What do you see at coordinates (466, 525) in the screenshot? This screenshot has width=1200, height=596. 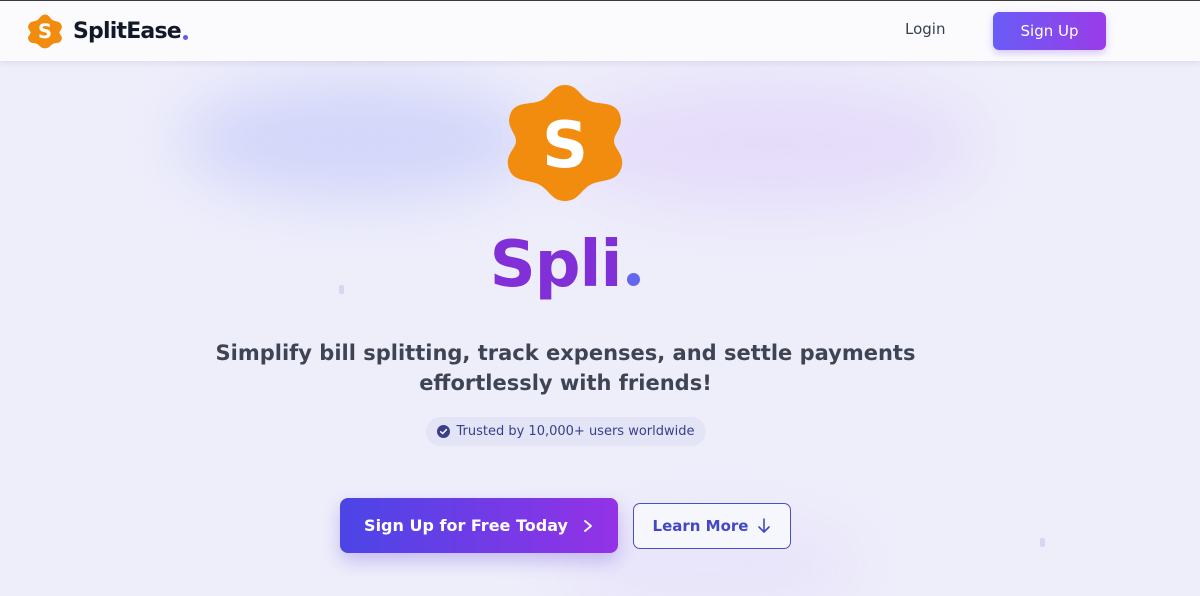 I see `signup-free-label: Sign Up for Free Today` at bounding box center [466, 525].